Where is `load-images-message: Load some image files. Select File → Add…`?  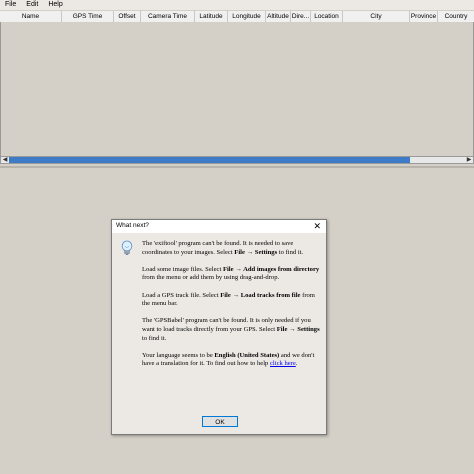 load-images-message: Load some image files. Select File → Add… is located at coordinates (231, 273).